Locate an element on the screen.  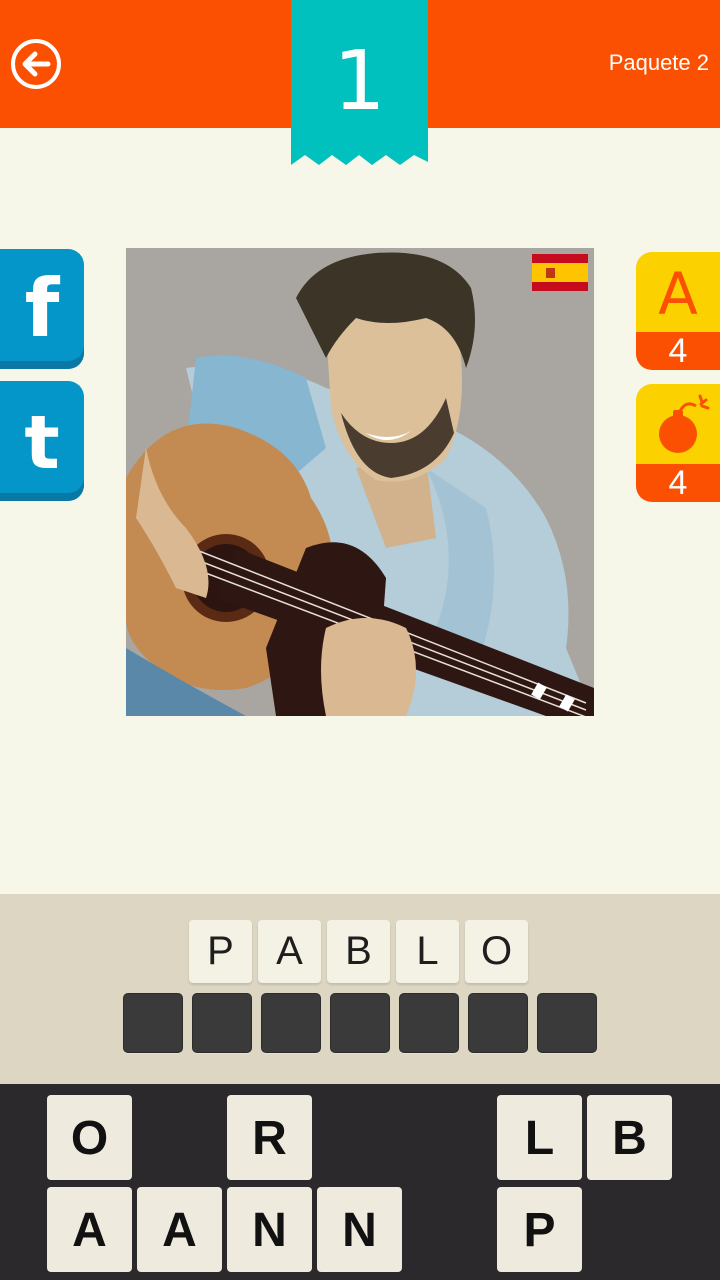
facebook-share-button: f is located at coordinates (42, 309).